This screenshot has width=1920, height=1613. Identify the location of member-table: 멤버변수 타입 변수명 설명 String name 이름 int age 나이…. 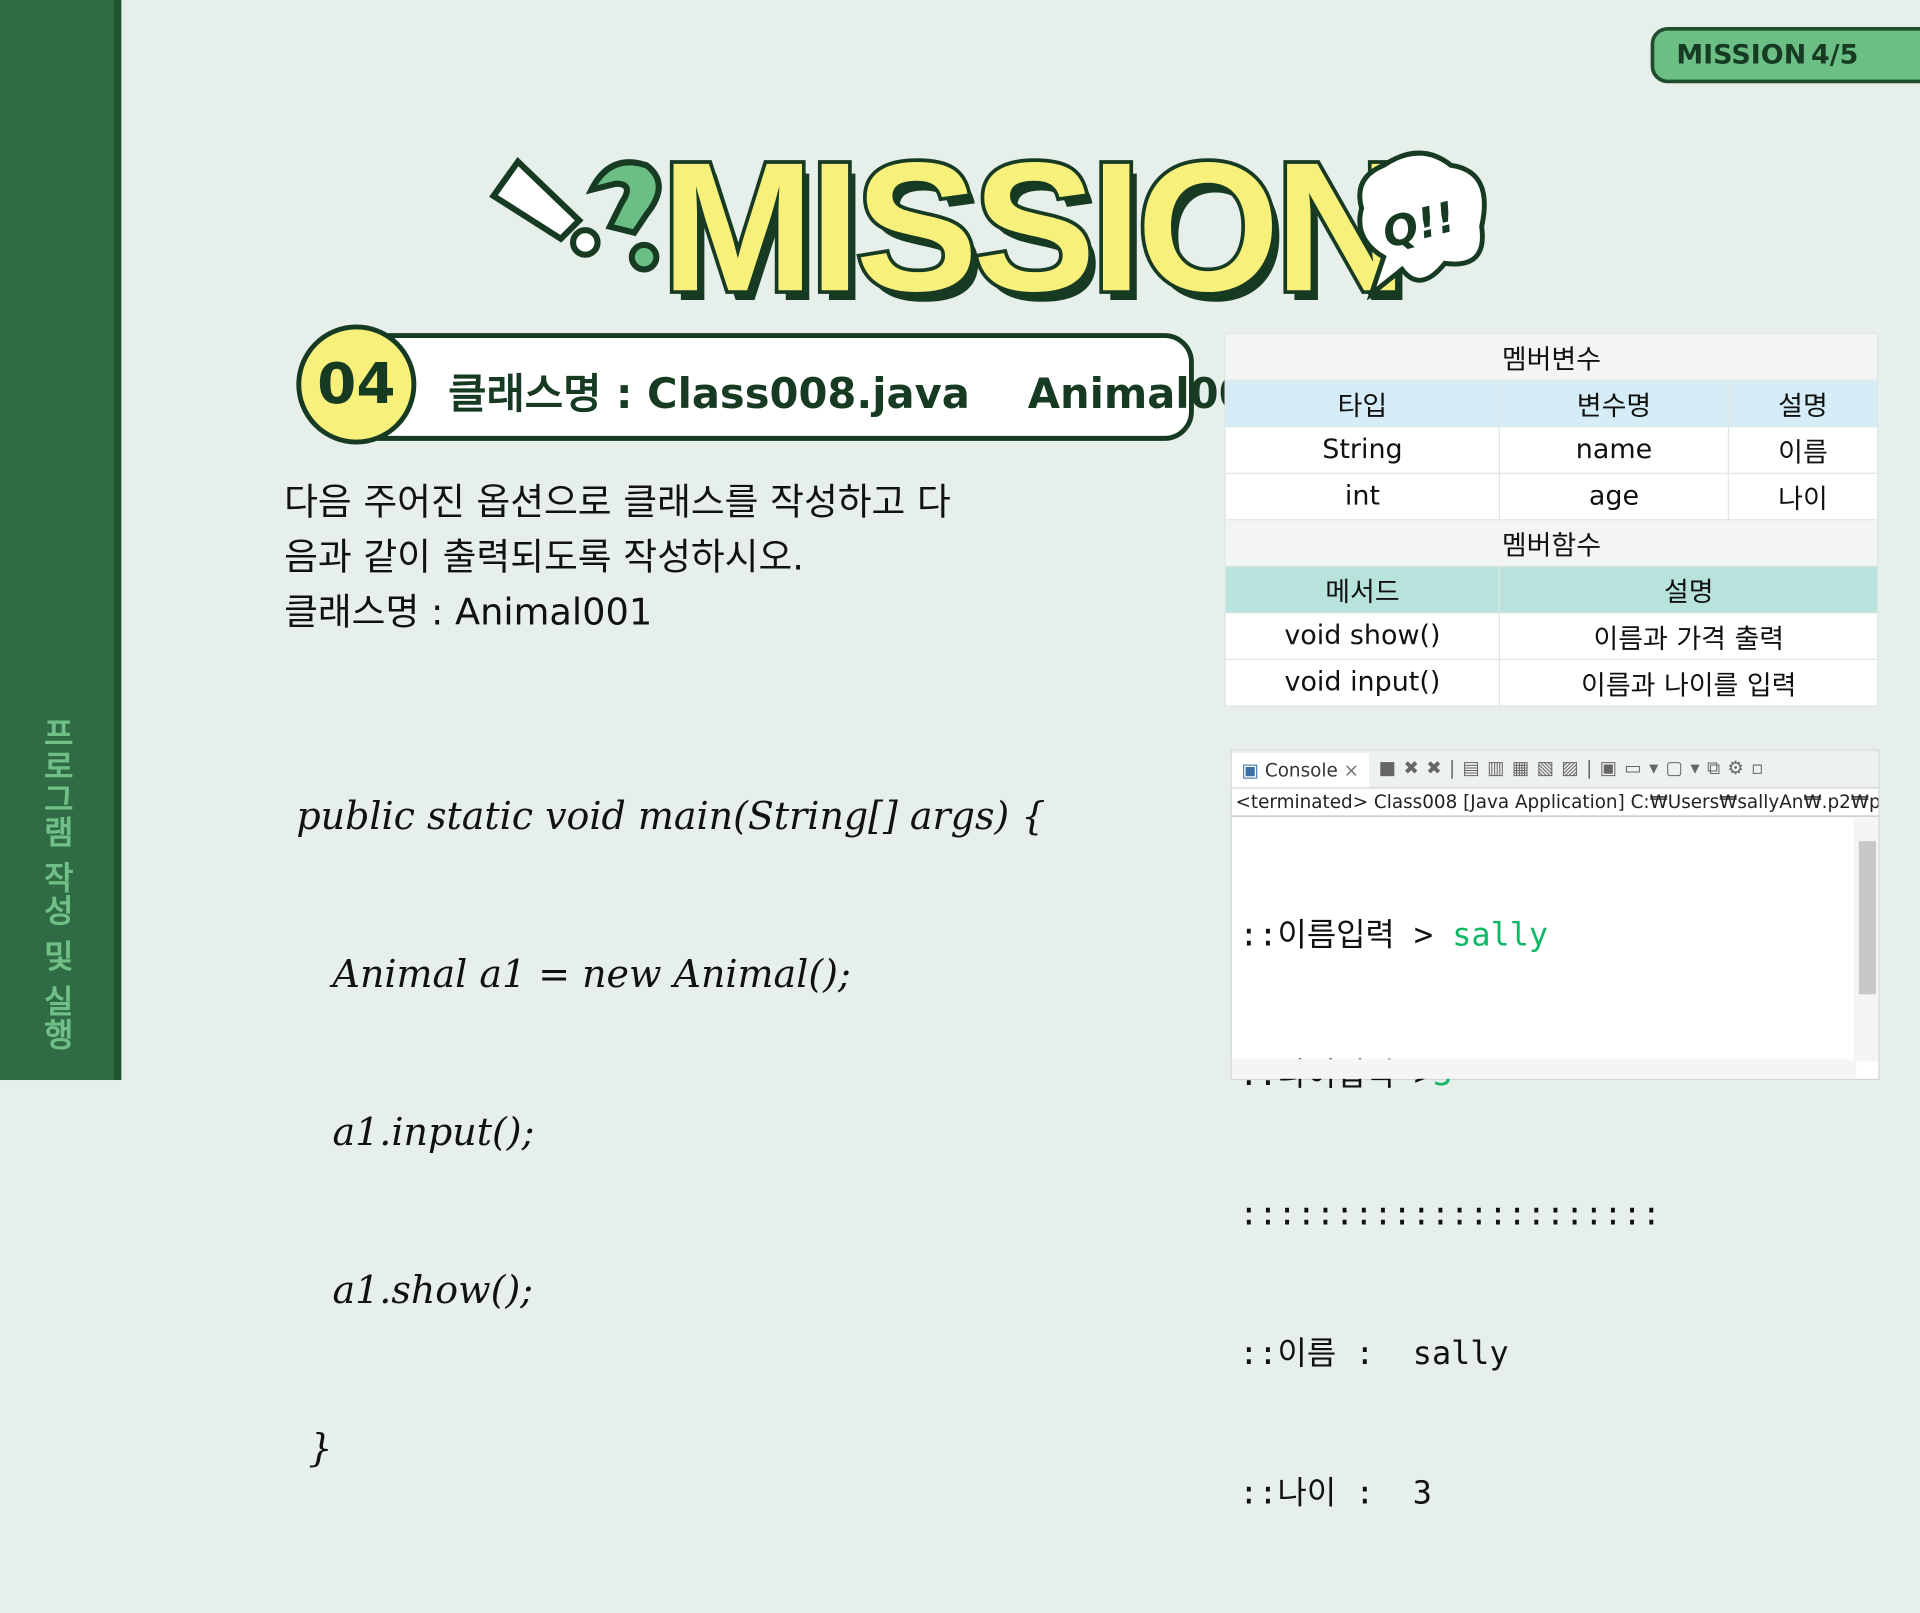
(1551, 520).